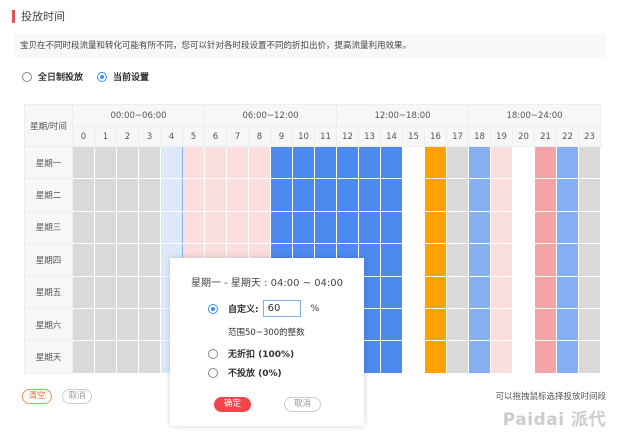  What do you see at coordinates (213, 353) in the screenshot?
I see `radio-no-discount` at bounding box center [213, 353].